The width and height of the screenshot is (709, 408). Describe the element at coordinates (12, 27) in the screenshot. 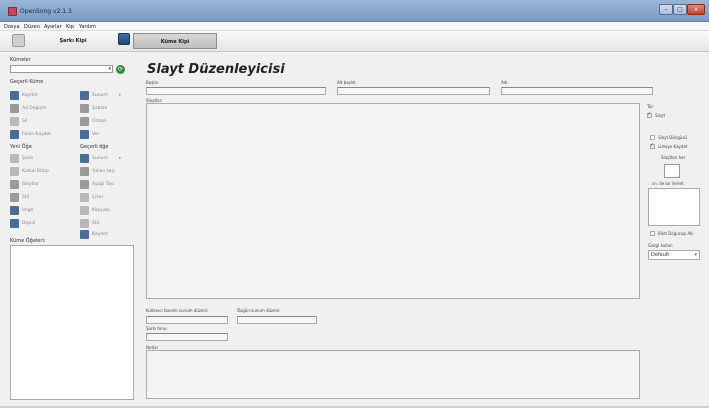

I see `menu-file: Dosya` at that location.